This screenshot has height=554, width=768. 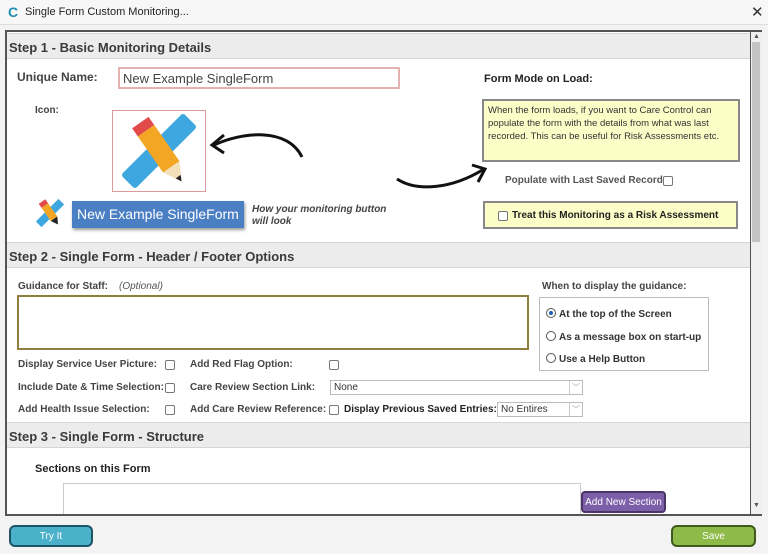 I want to click on radio-top-of-screen: At the top of the Screen, so click(x=609, y=314).